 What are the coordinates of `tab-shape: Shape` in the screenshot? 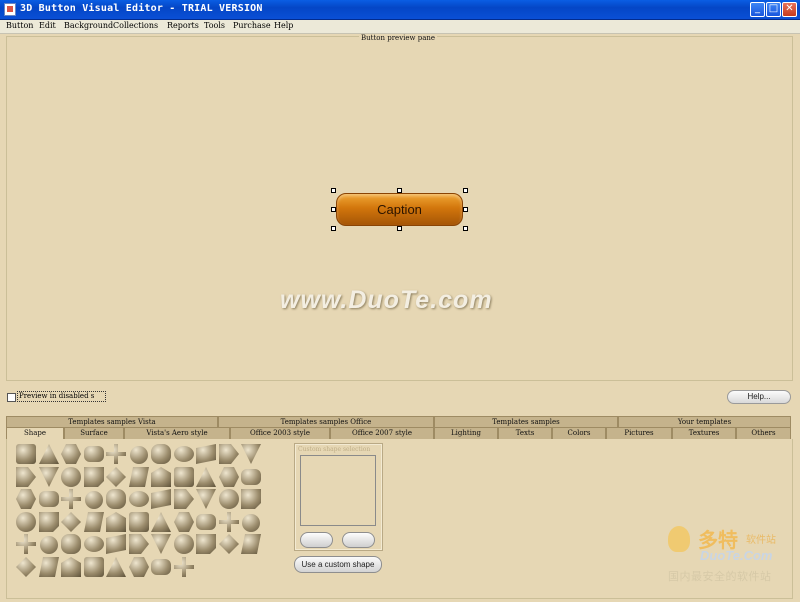 It's located at (35, 433).